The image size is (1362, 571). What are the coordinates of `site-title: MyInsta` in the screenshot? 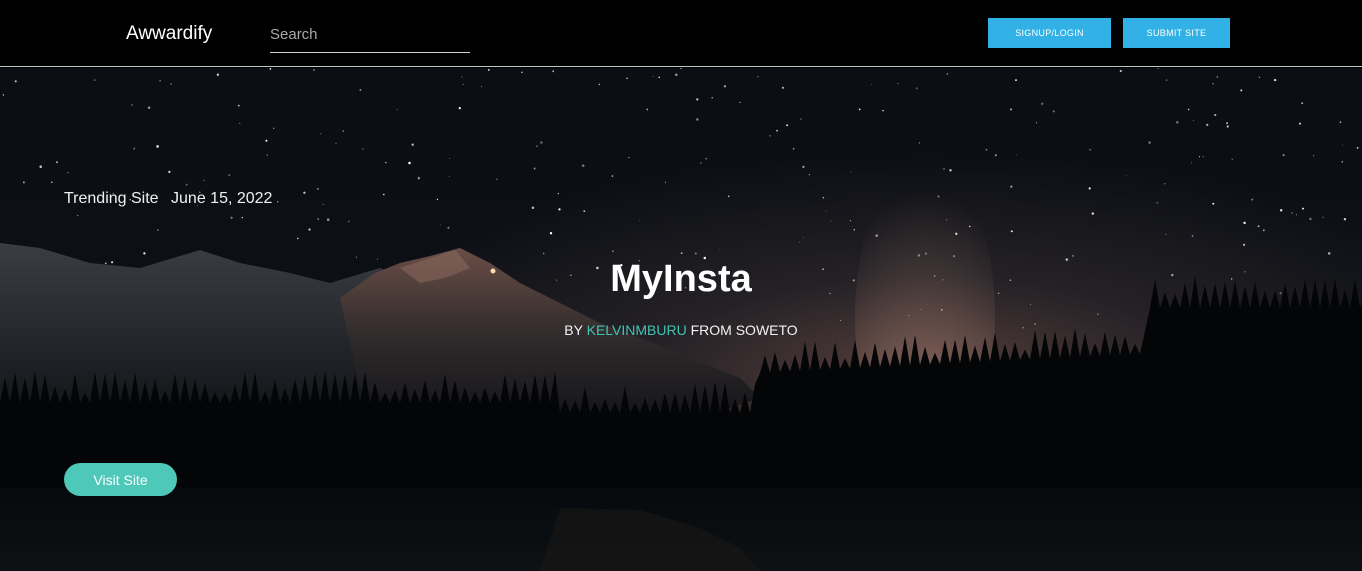 It's located at (681, 279).